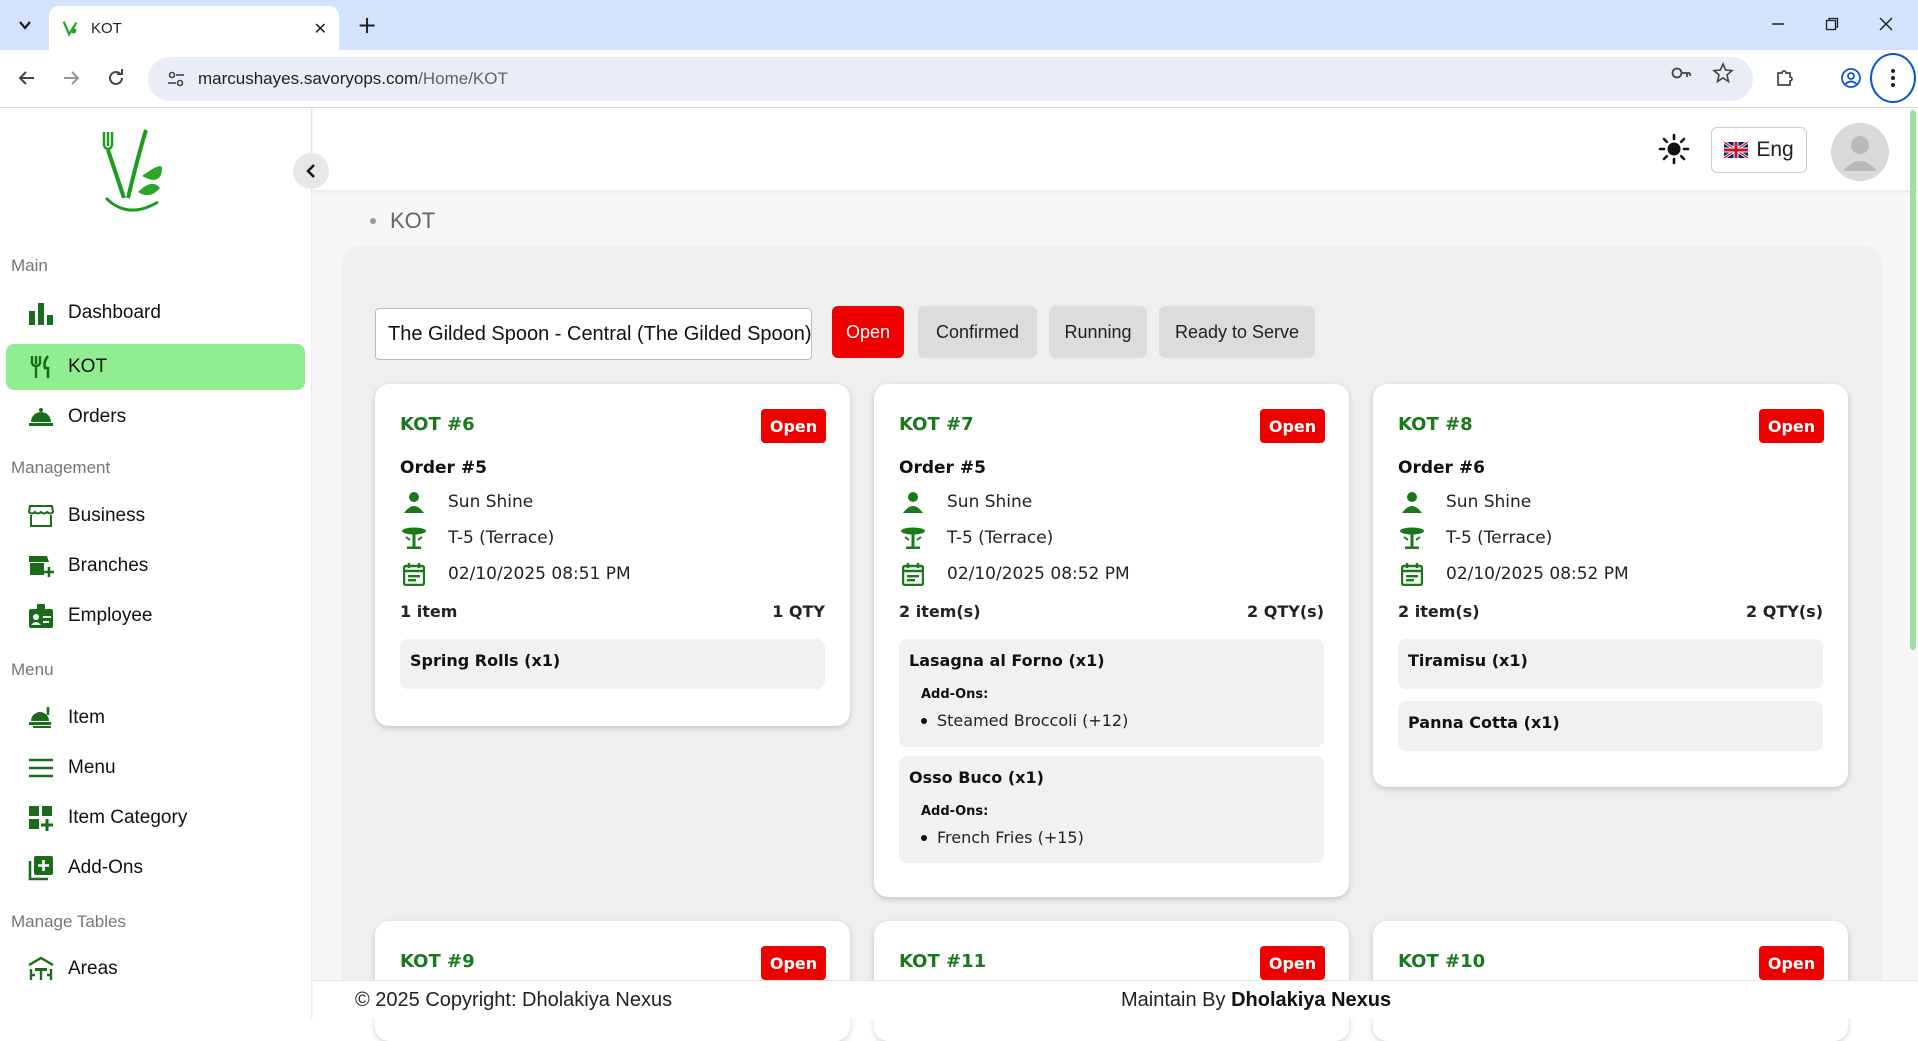 This screenshot has height=1041, width=1918. I want to click on profile-button, so click(1851, 78).